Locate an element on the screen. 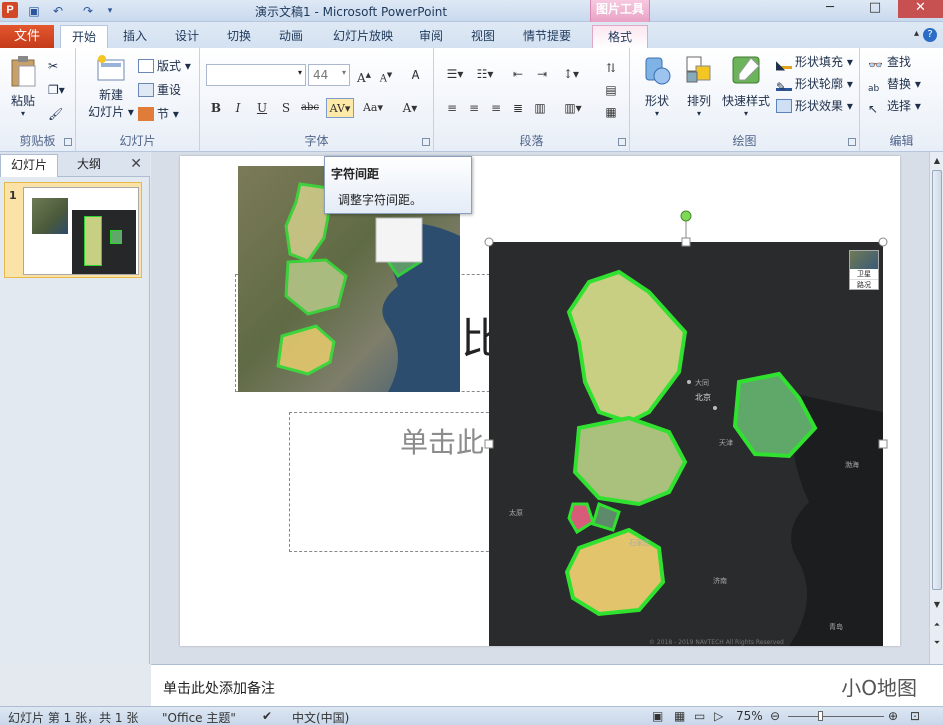  font-size-dropdown: 44 ▾ is located at coordinates (329, 75).